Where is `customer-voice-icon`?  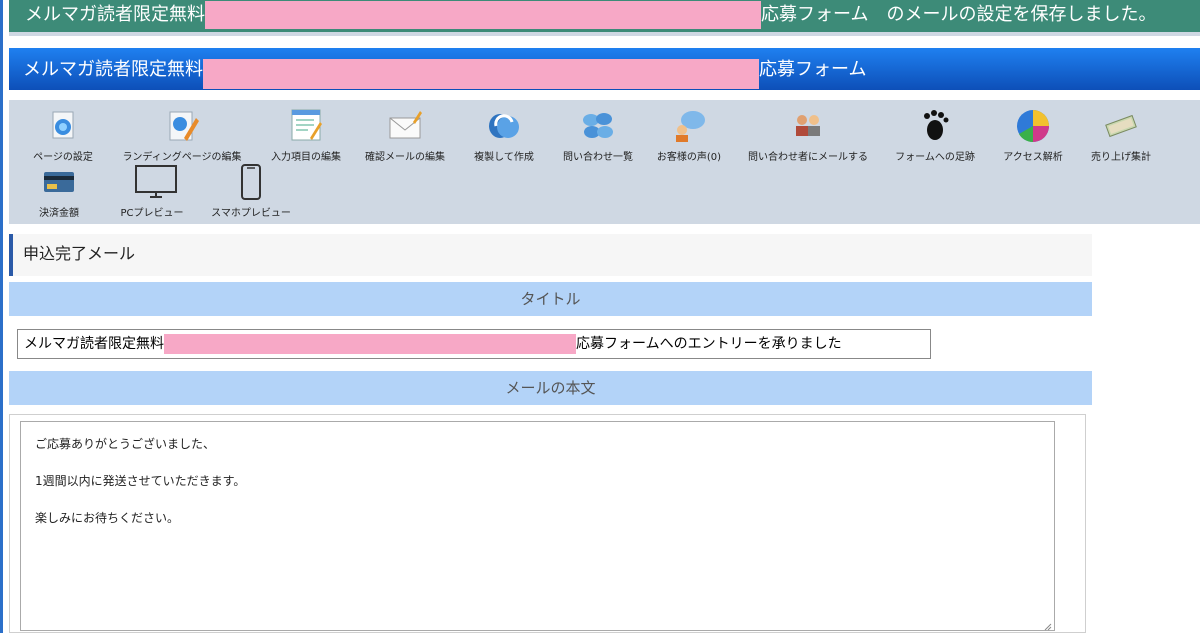 customer-voice-icon is located at coordinates (689, 126).